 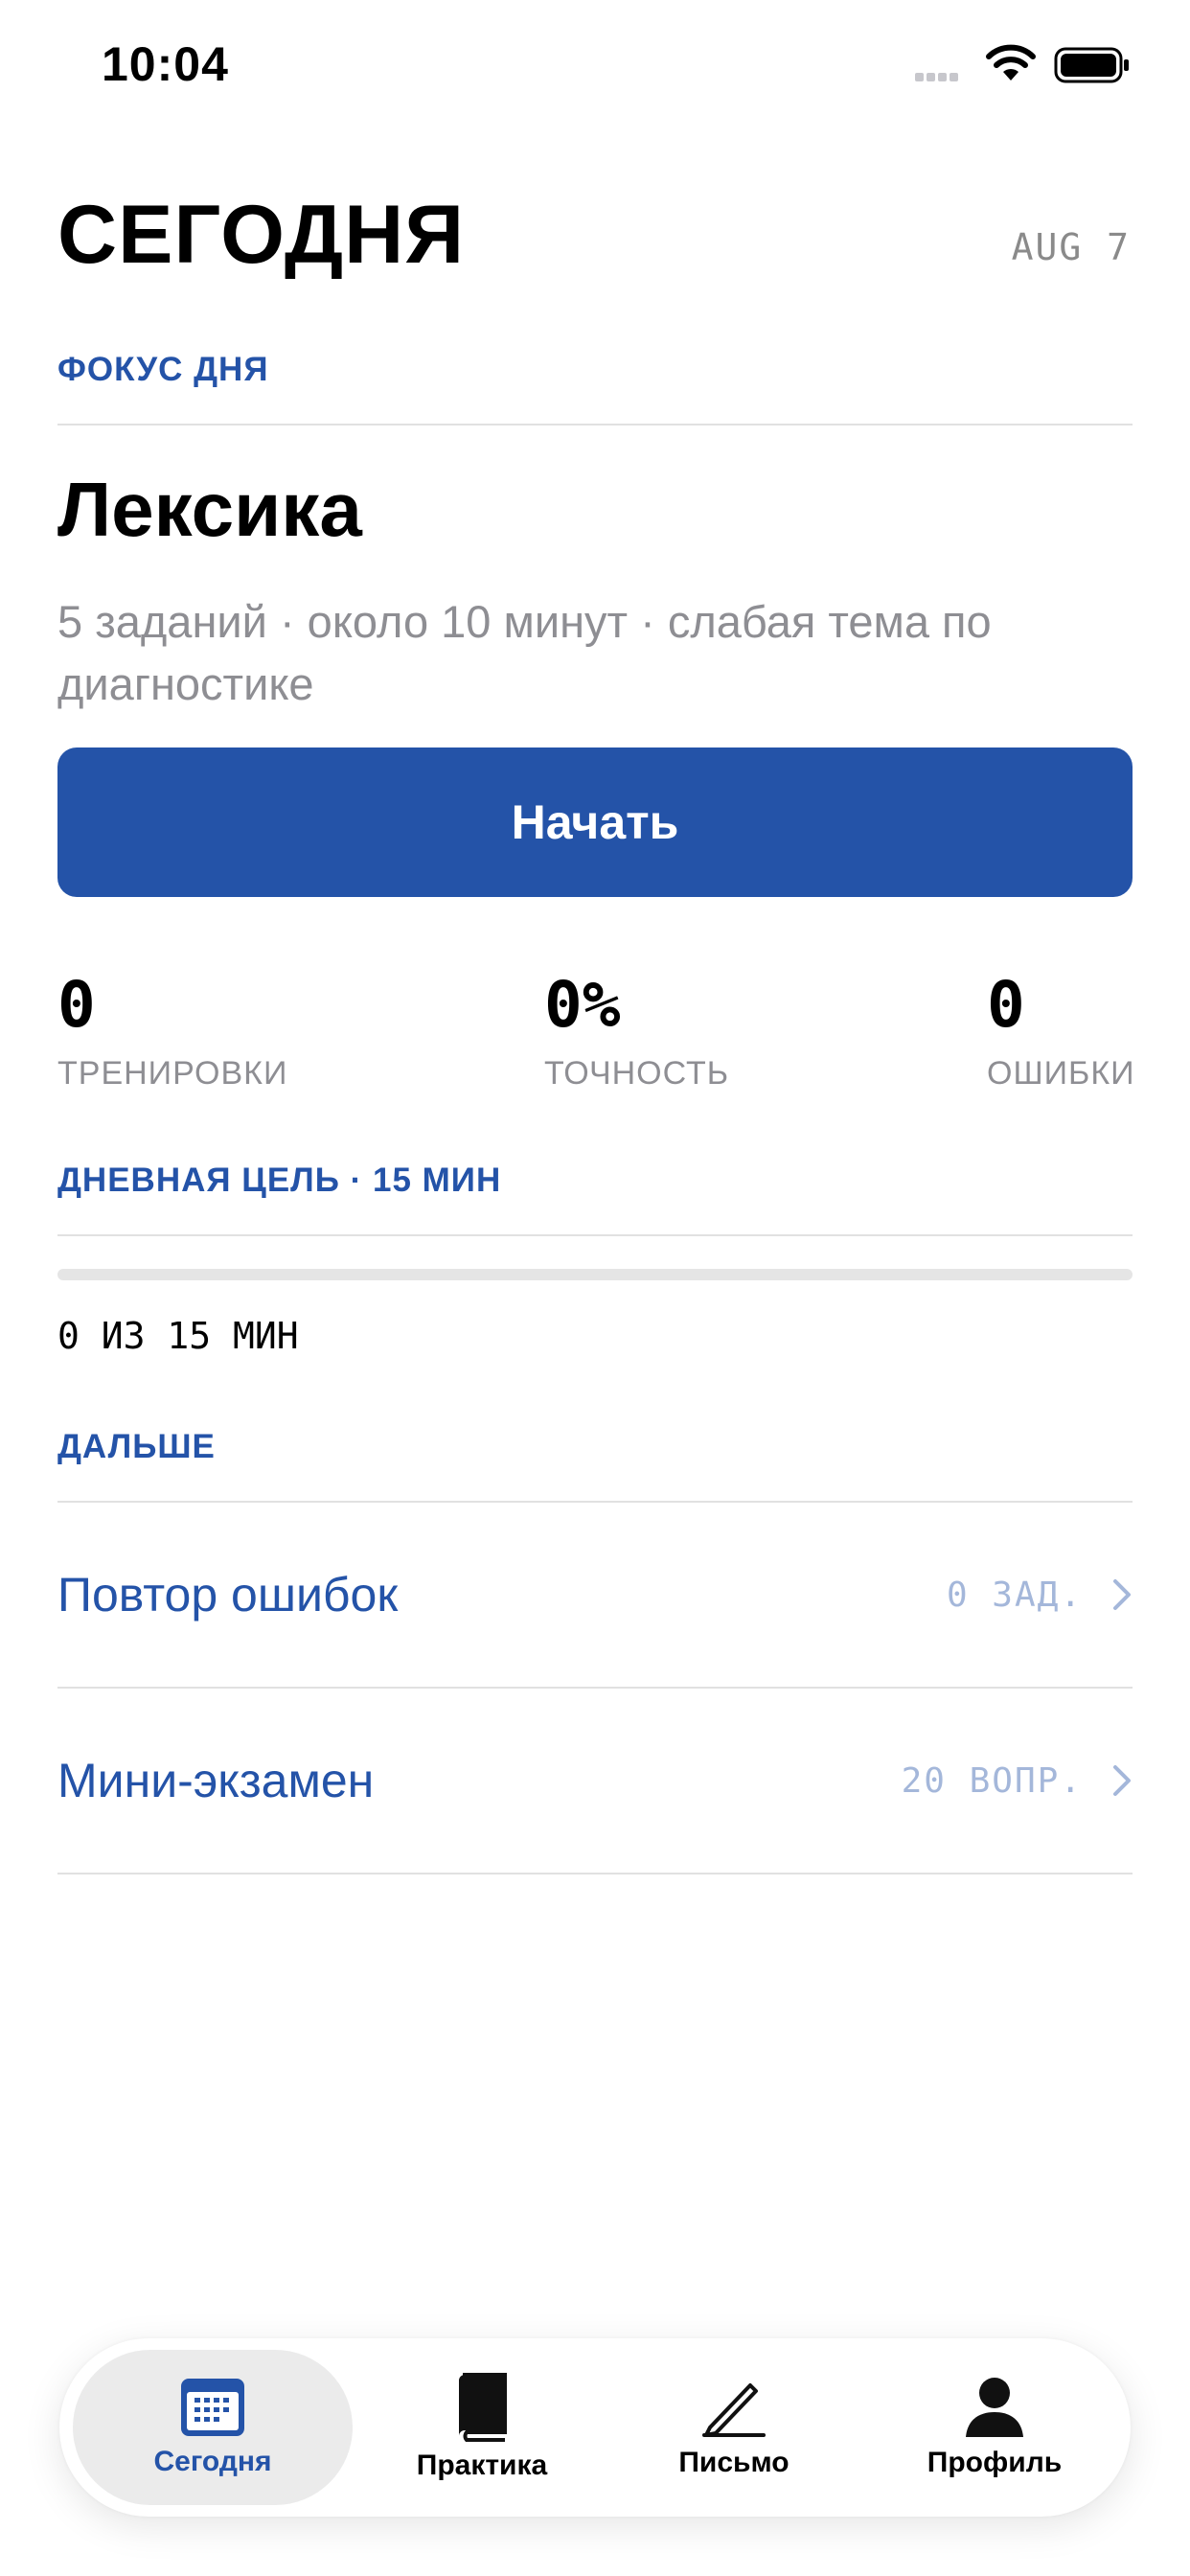 I want to click on tab-label: Профиль, so click(x=995, y=2463).